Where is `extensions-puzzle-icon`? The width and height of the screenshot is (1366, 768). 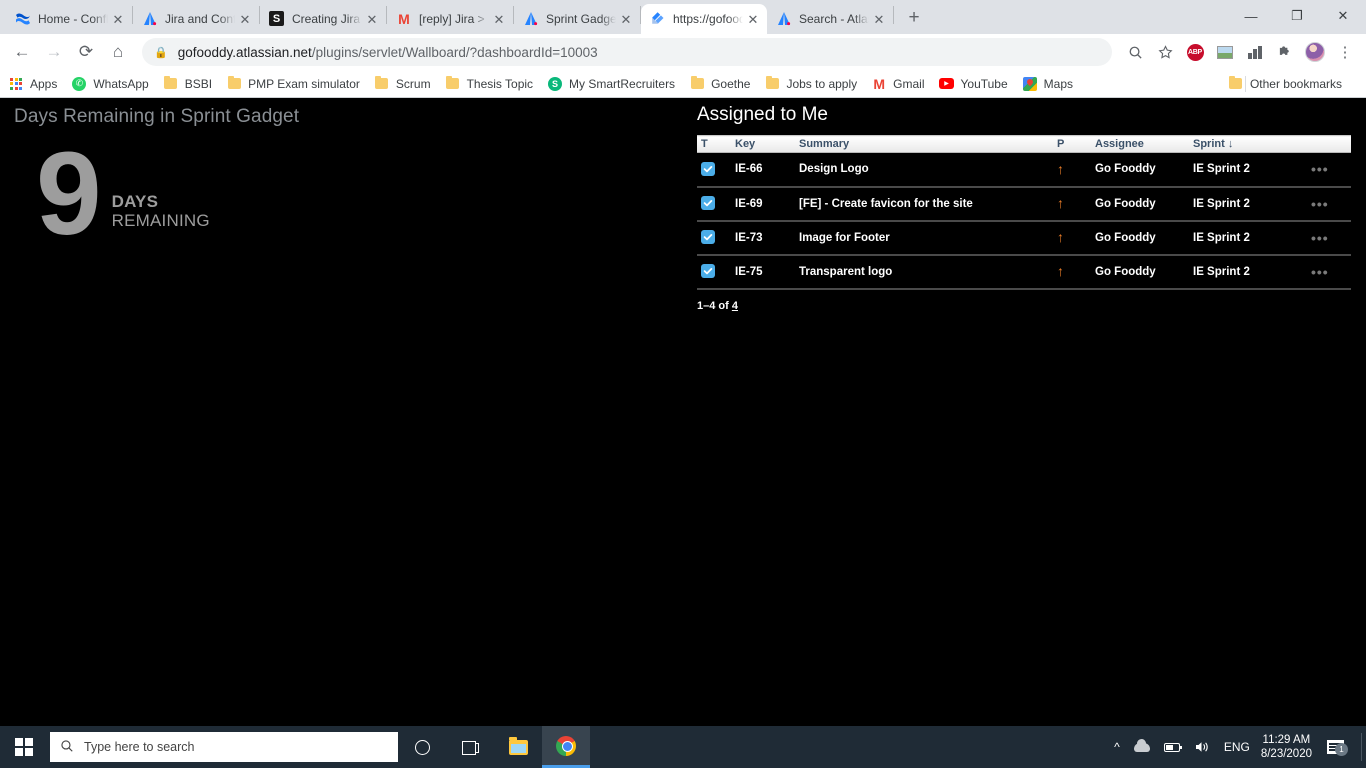
extensions-puzzle-icon is located at coordinates (1285, 52).